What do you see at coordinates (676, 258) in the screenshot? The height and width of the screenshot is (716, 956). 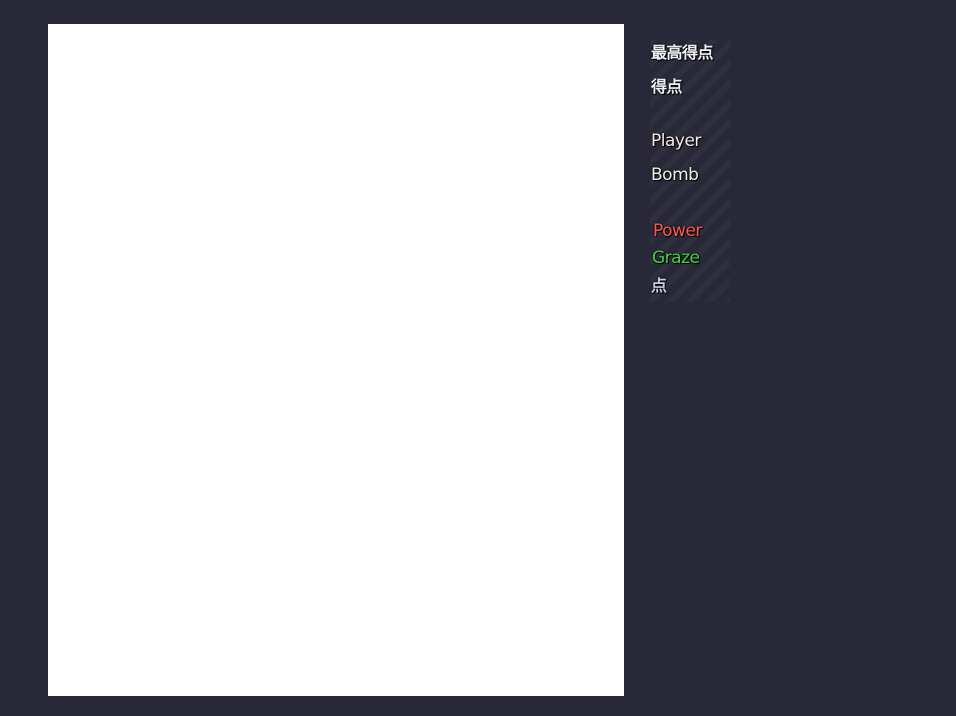 I see `graze-label: Graze` at bounding box center [676, 258].